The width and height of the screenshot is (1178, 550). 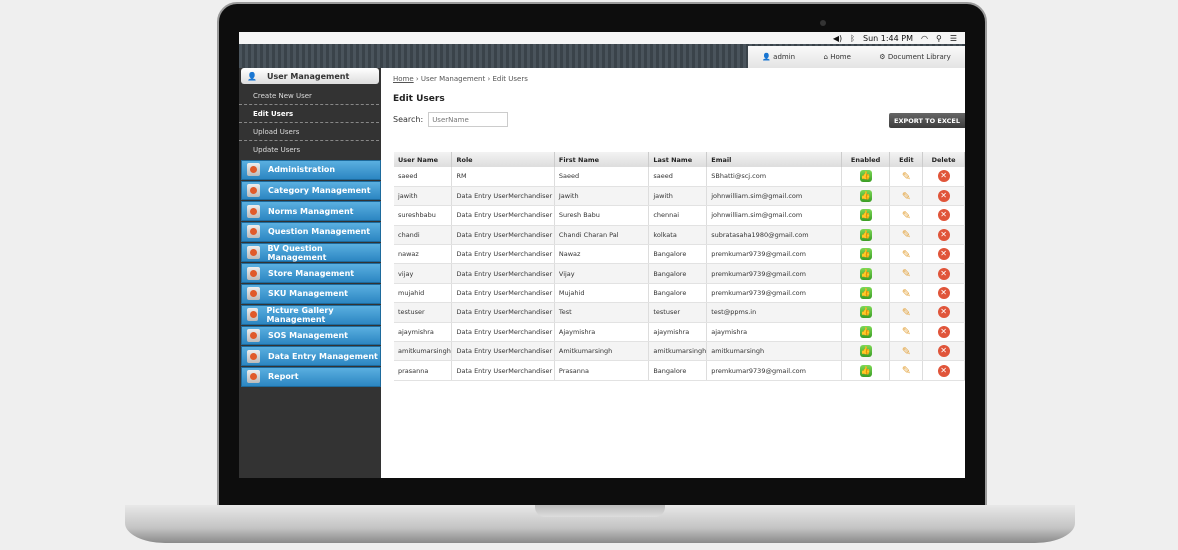 I want to click on sidebar-item: SOS Management, so click(x=311, y=335).